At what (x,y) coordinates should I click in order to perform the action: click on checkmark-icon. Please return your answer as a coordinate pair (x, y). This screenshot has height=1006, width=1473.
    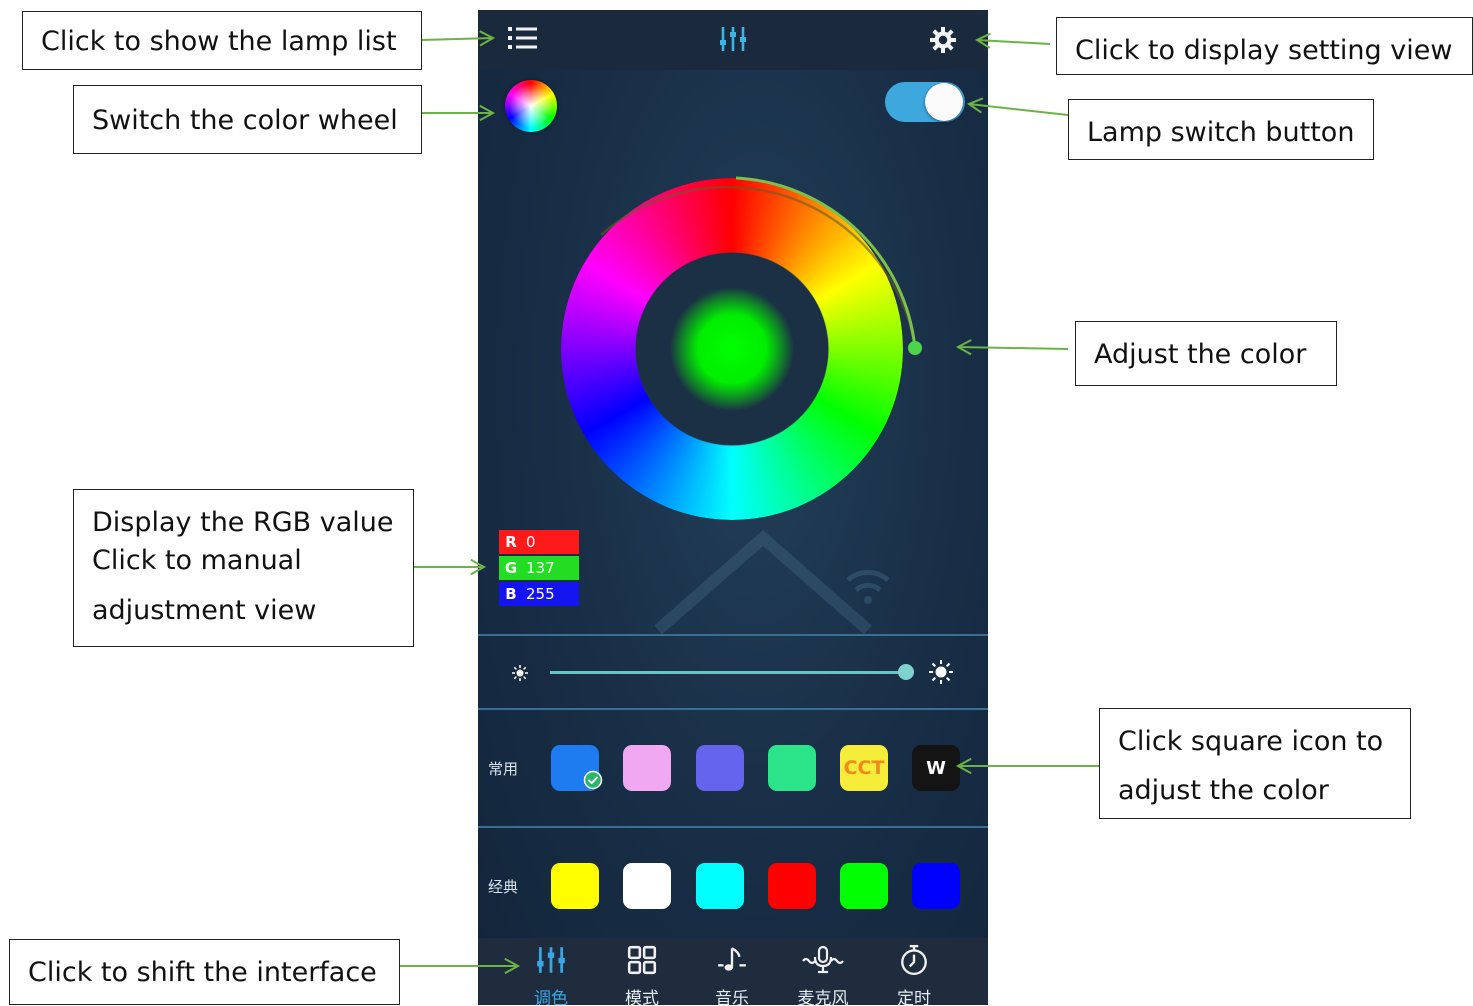
    Looking at the image, I should click on (593, 782).